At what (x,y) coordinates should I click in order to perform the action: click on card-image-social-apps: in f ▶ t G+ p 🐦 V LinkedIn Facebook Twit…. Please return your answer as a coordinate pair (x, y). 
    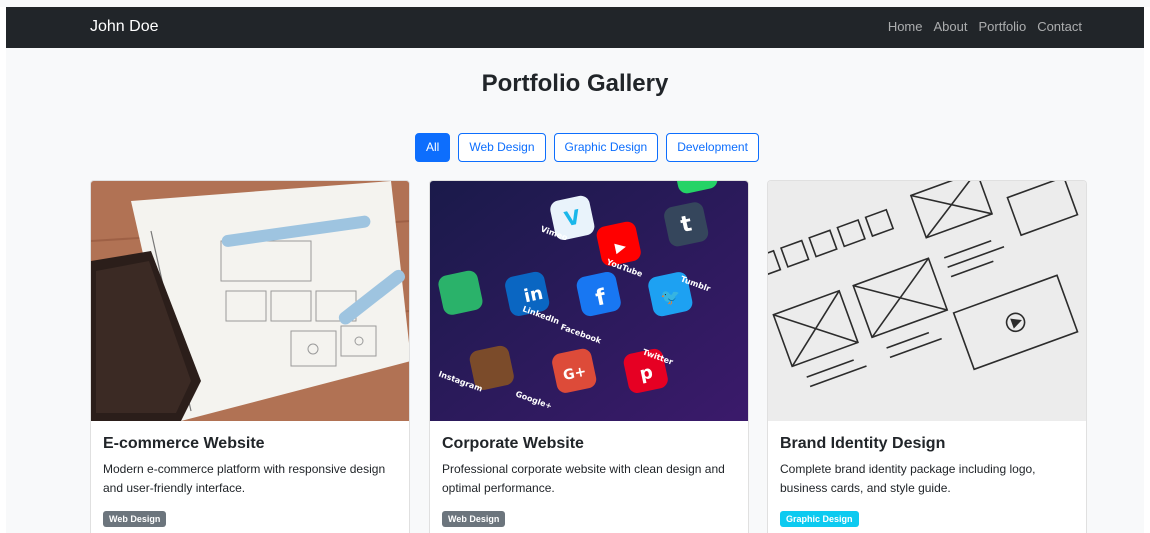
    Looking at the image, I should click on (589, 301).